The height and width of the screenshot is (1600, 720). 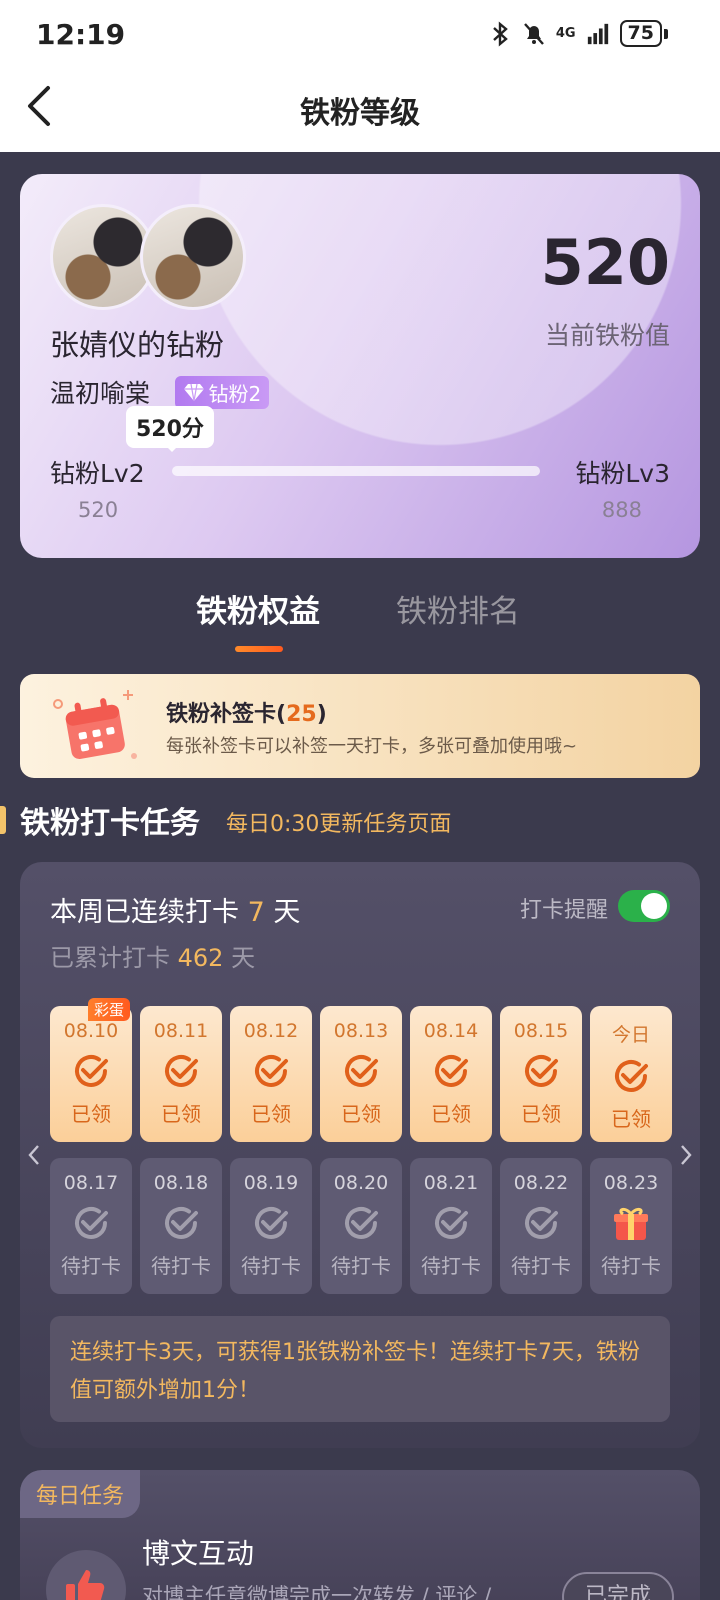 I want to click on signal-icon, so click(x=597, y=33).